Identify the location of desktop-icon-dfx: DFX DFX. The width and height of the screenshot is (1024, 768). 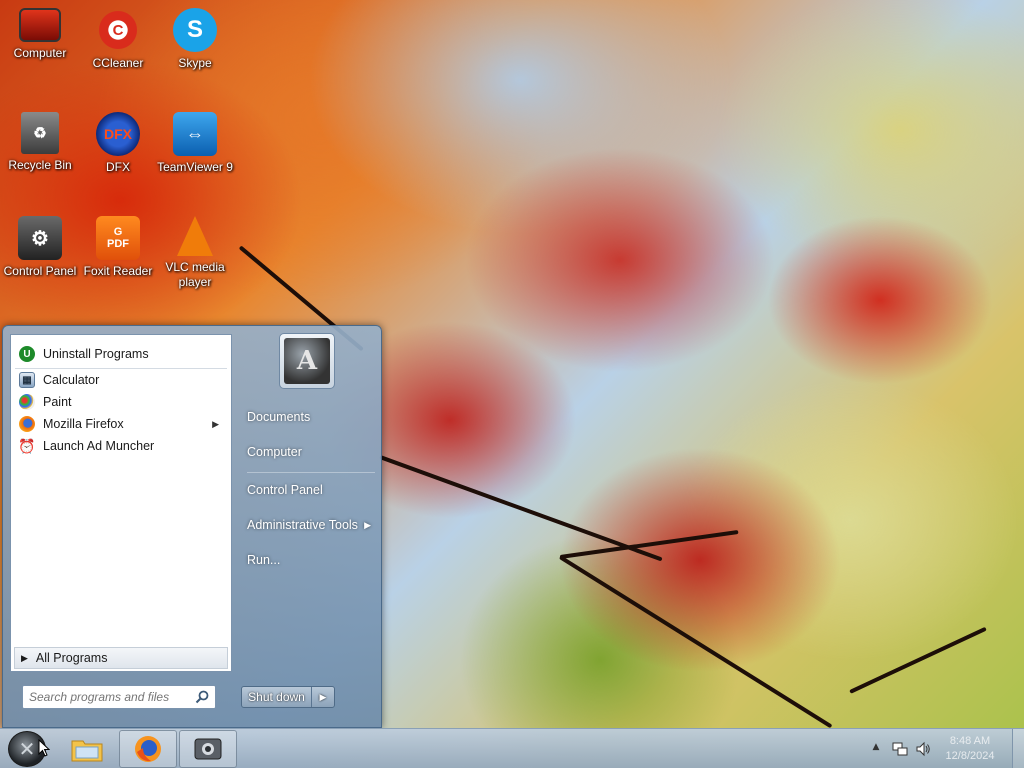
(118, 143).